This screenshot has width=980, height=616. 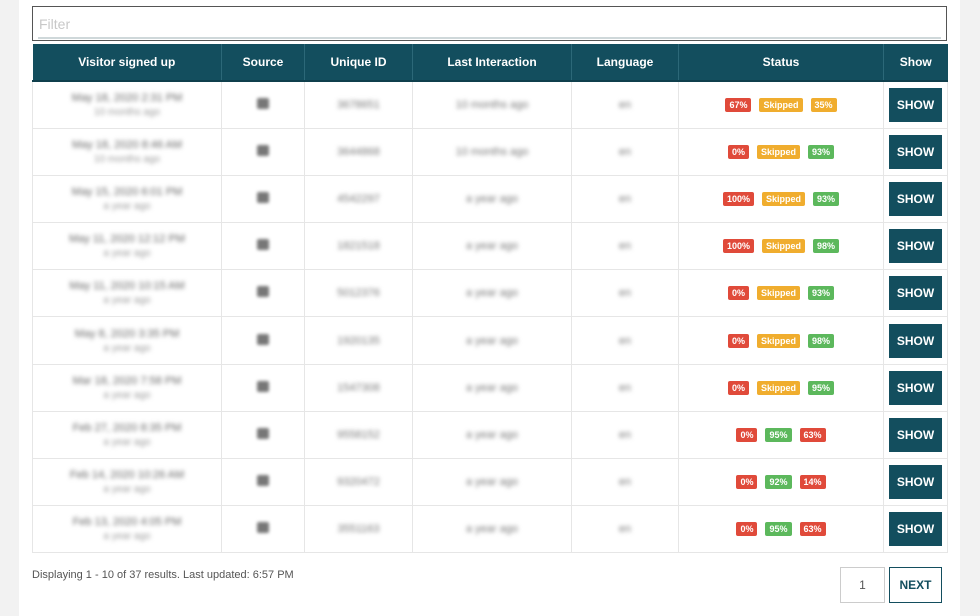 I want to click on status-badge: 98%, so click(x=826, y=246).